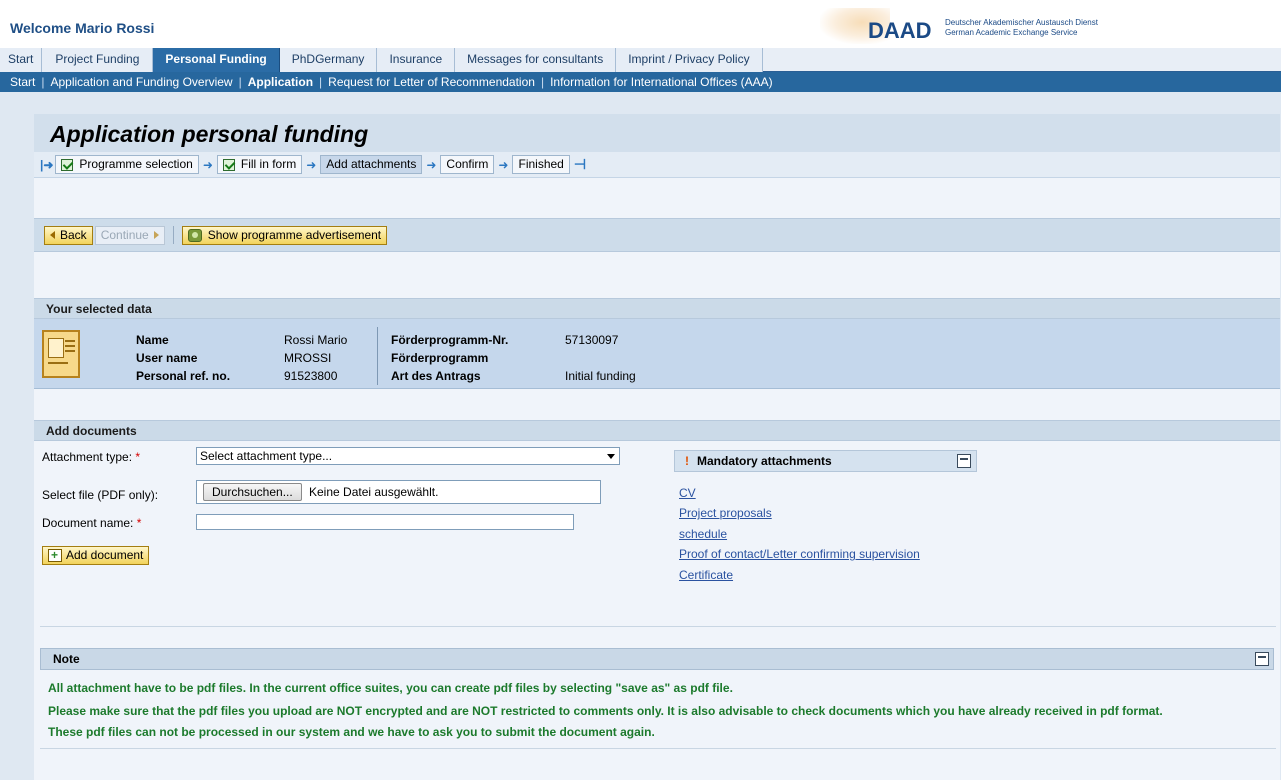  I want to click on continue-label: Continue, so click(124, 234).